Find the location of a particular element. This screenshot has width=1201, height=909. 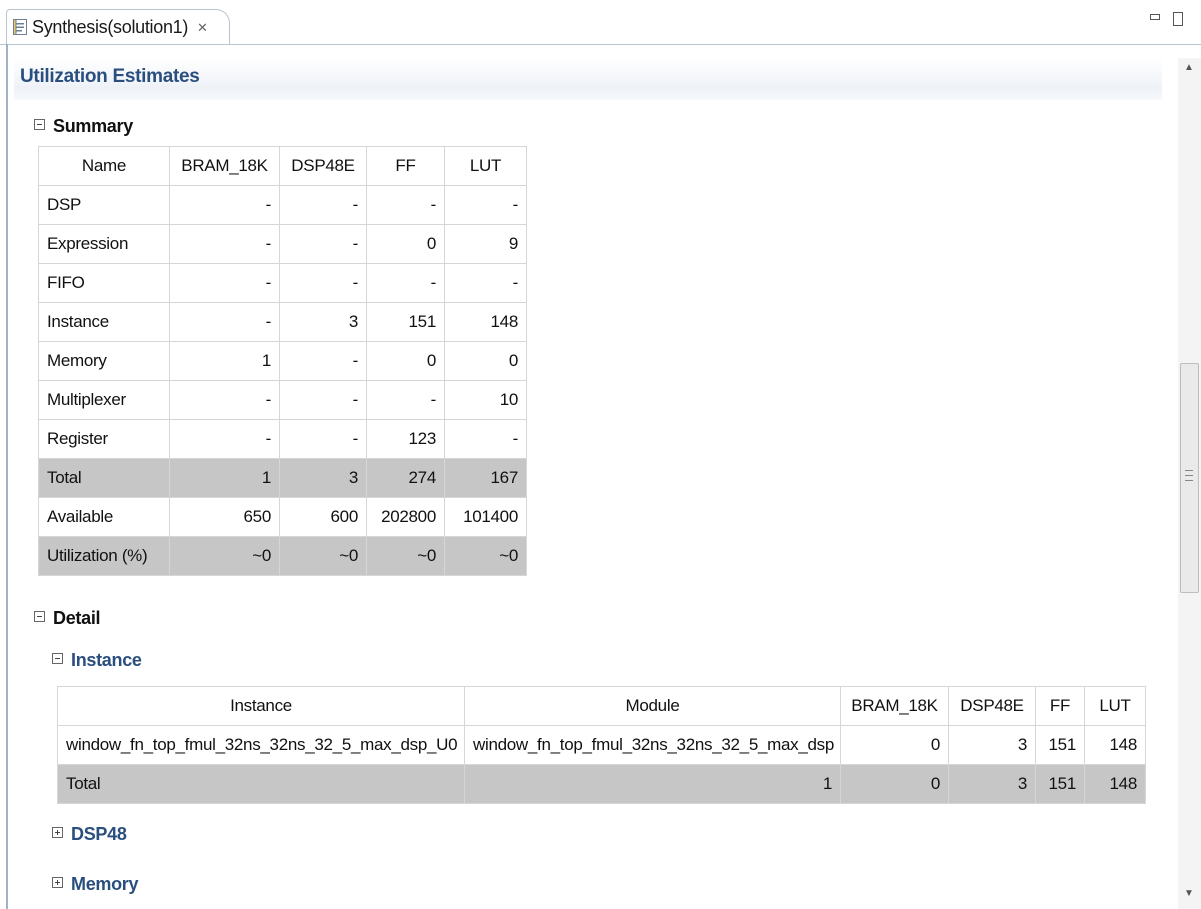

row-label: Expression is located at coordinates (104, 244).